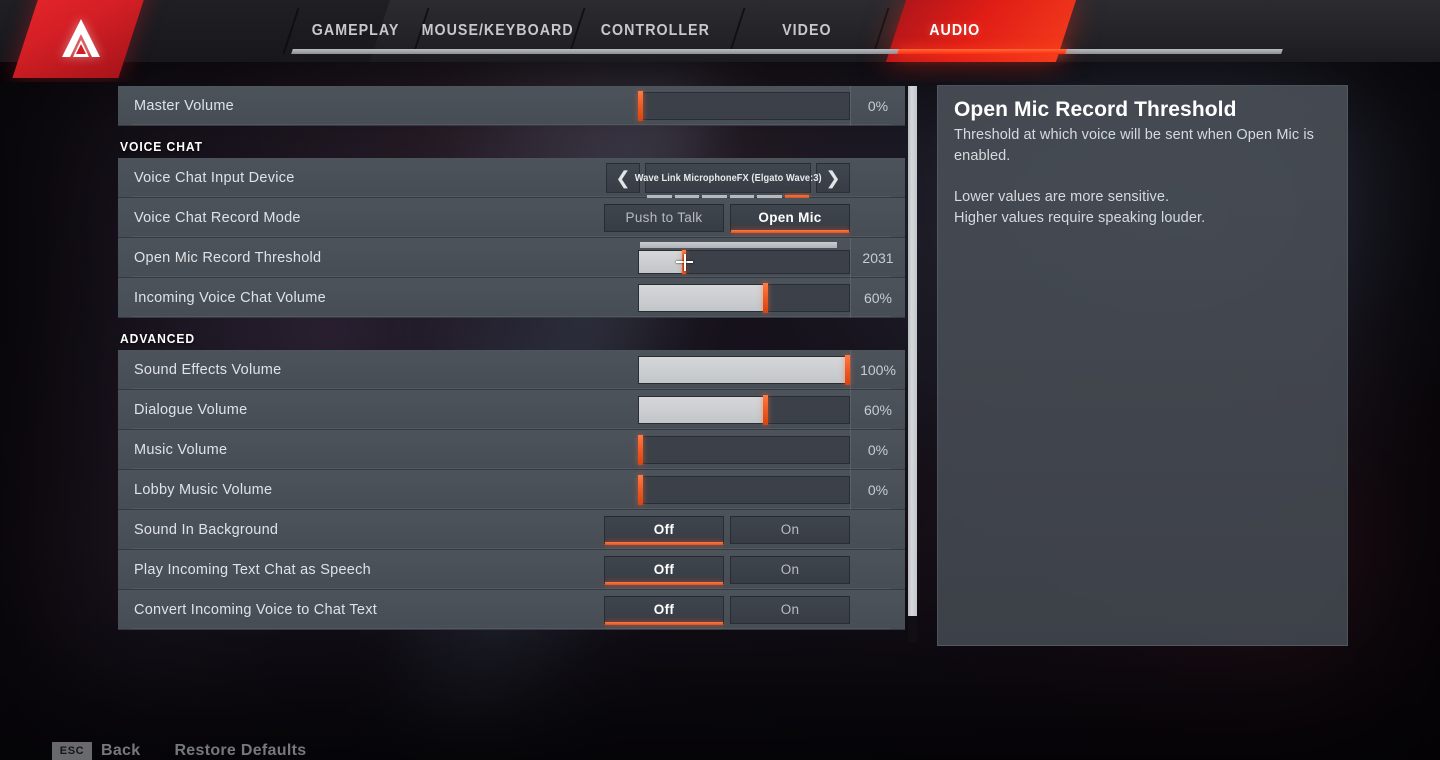  What do you see at coordinates (727, 530) in the screenshot?
I see `sound-in-background-options: Off On` at bounding box center [727, 530].